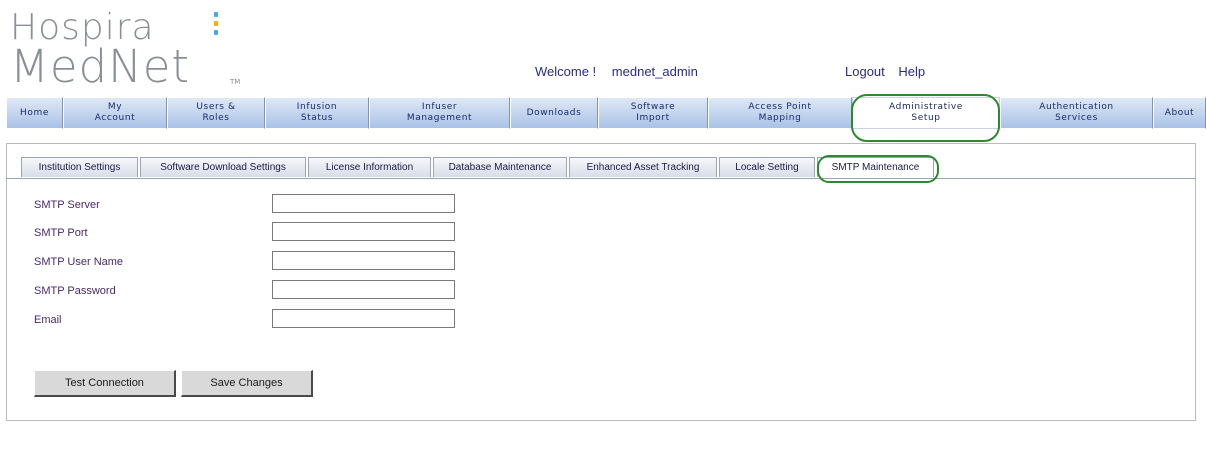 The height and width of the screenshot is (455, 1206). I want to click on top-links: Logout Help, so click(890, 71).